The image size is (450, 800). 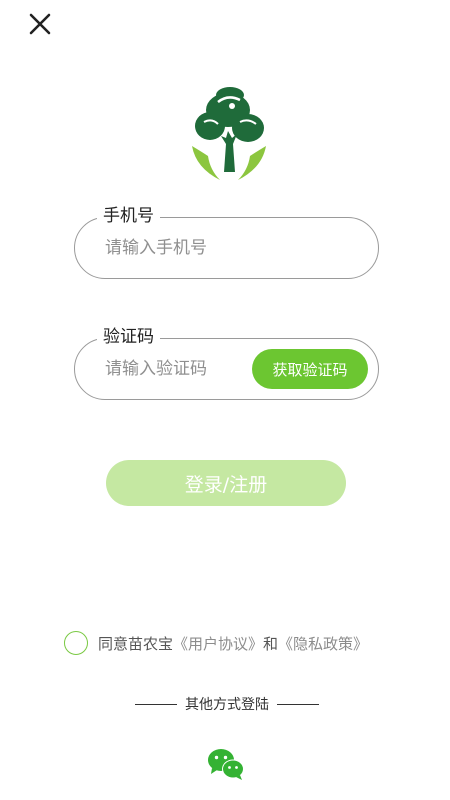 I want to click on agreement-row: 同意苗农宝 《用户协议》 和 《隐私政策》, so click(x=216, y=643).